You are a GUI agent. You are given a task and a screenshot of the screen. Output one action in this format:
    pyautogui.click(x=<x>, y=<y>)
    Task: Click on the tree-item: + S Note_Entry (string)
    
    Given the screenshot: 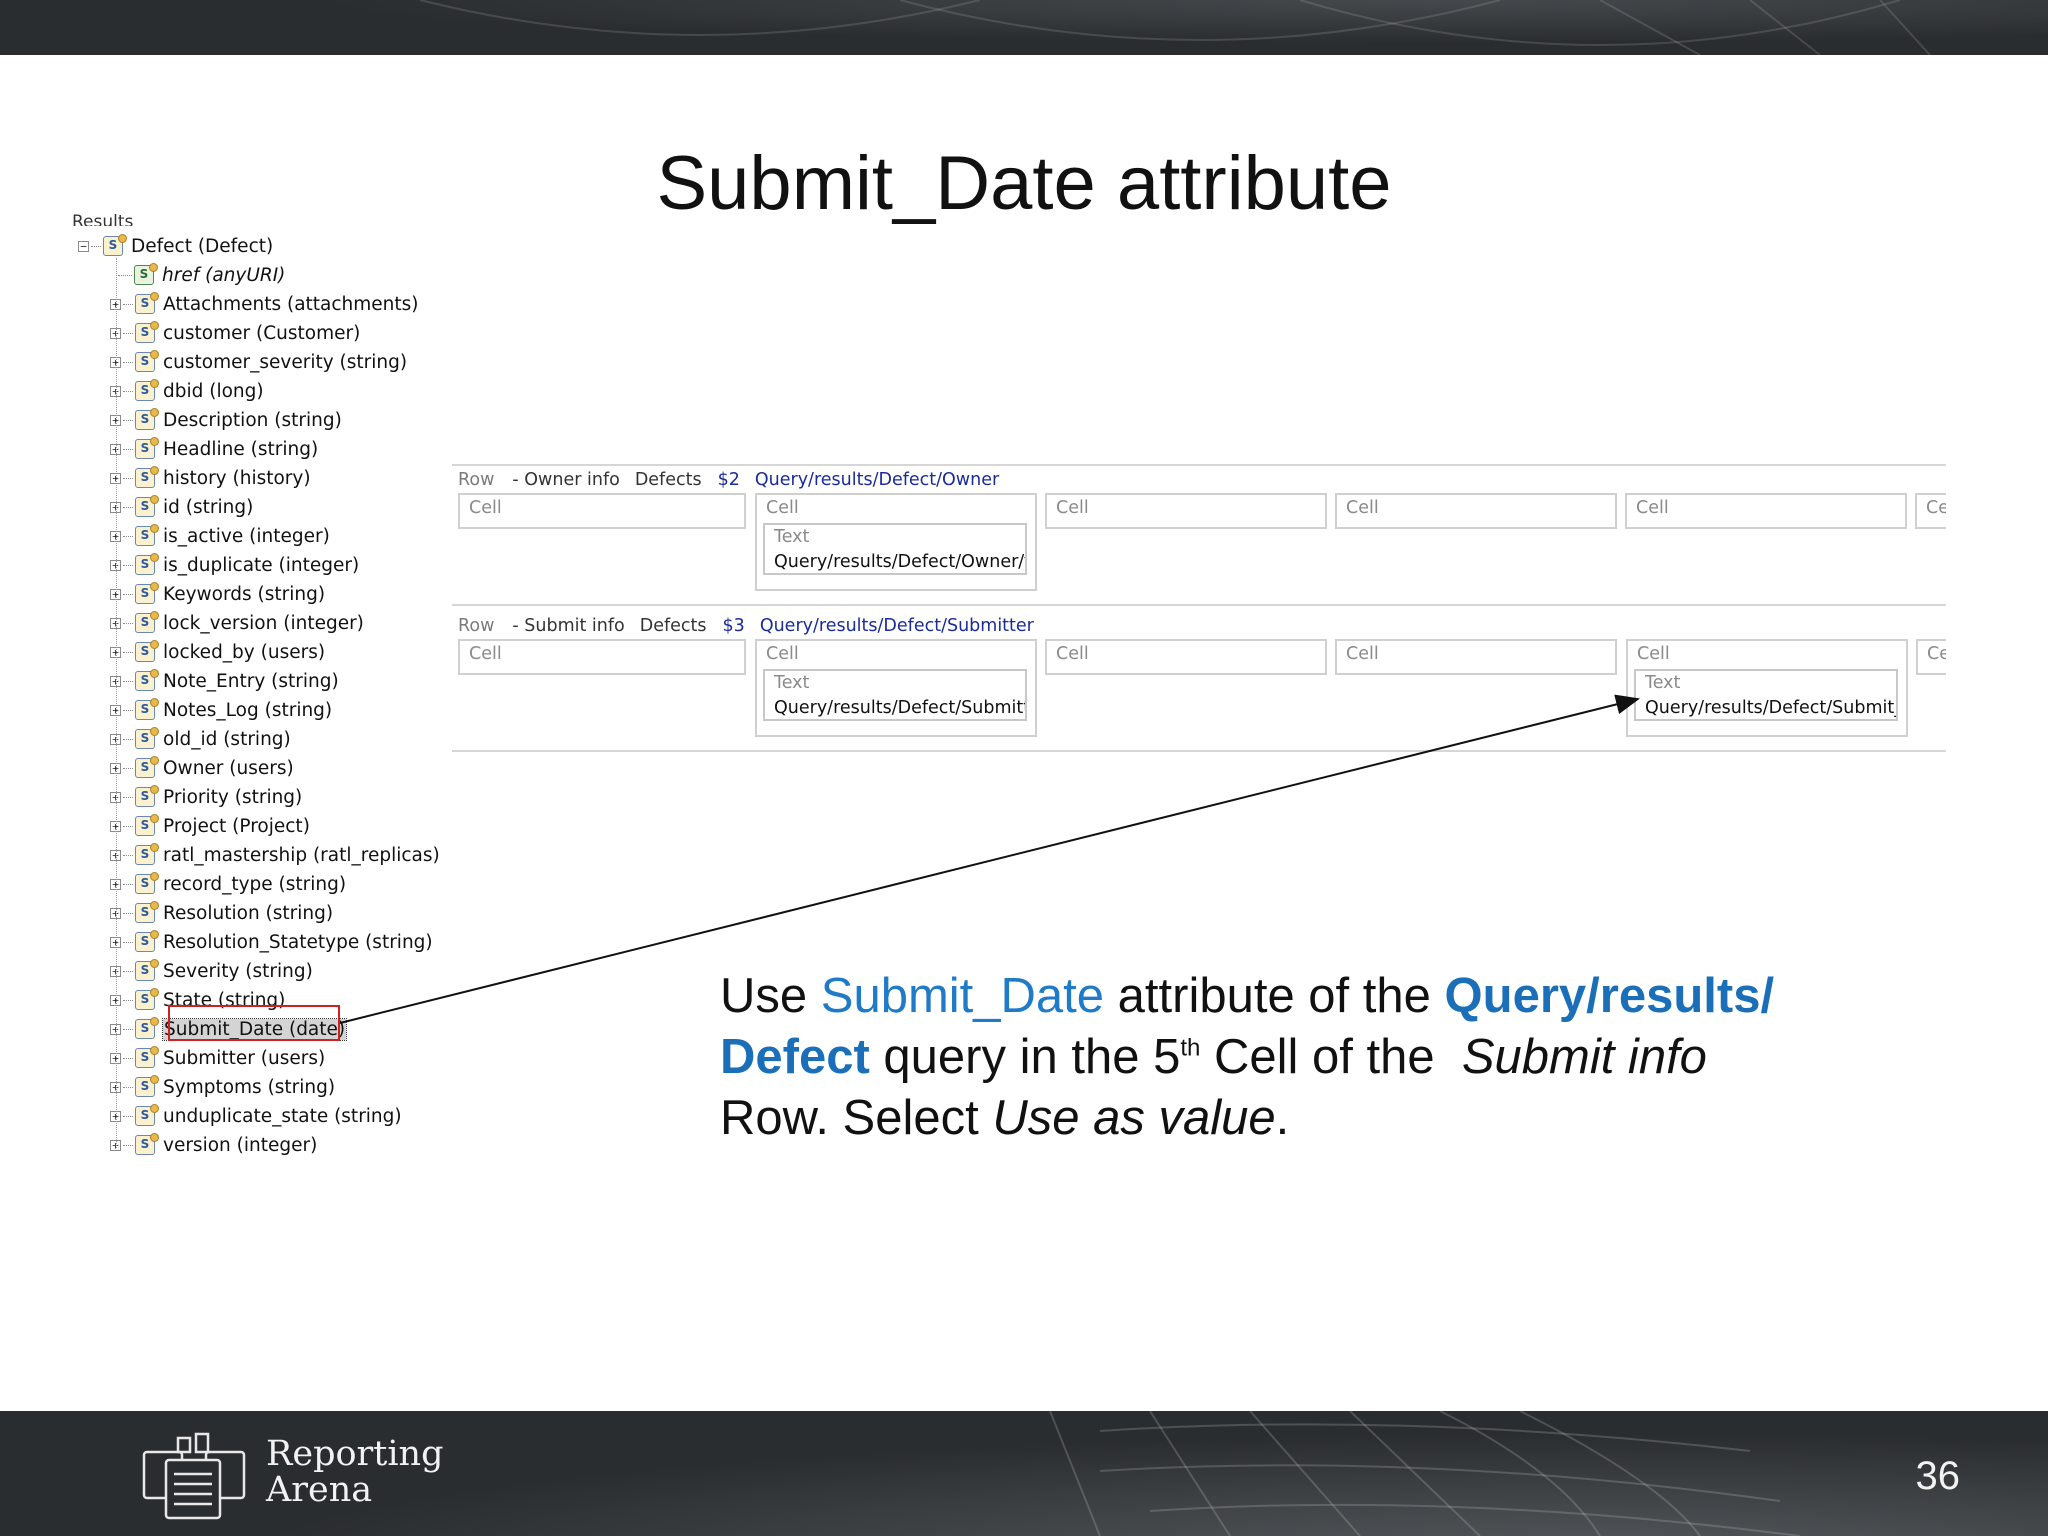 What is the action you would take?
    pyautogui.click(x=224, y=681)
    